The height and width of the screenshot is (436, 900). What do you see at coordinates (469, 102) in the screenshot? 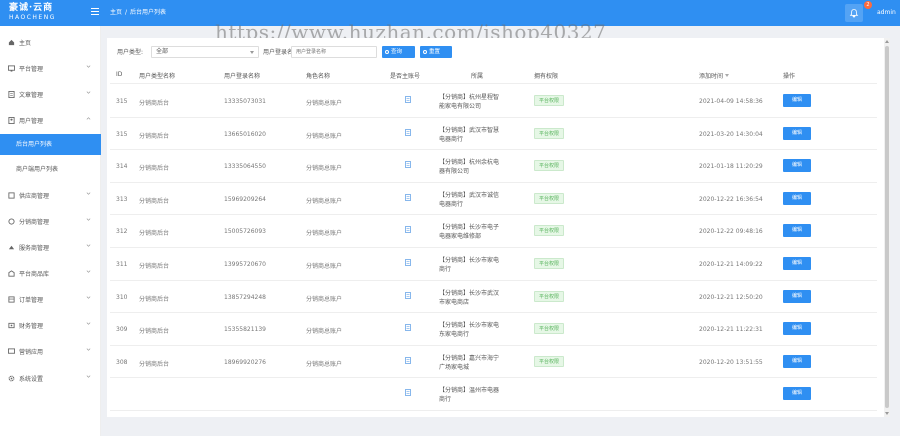
I see `cell-owner: 【分销商】杭州星程智能家电有限公司` at bounding box center [469, 102].